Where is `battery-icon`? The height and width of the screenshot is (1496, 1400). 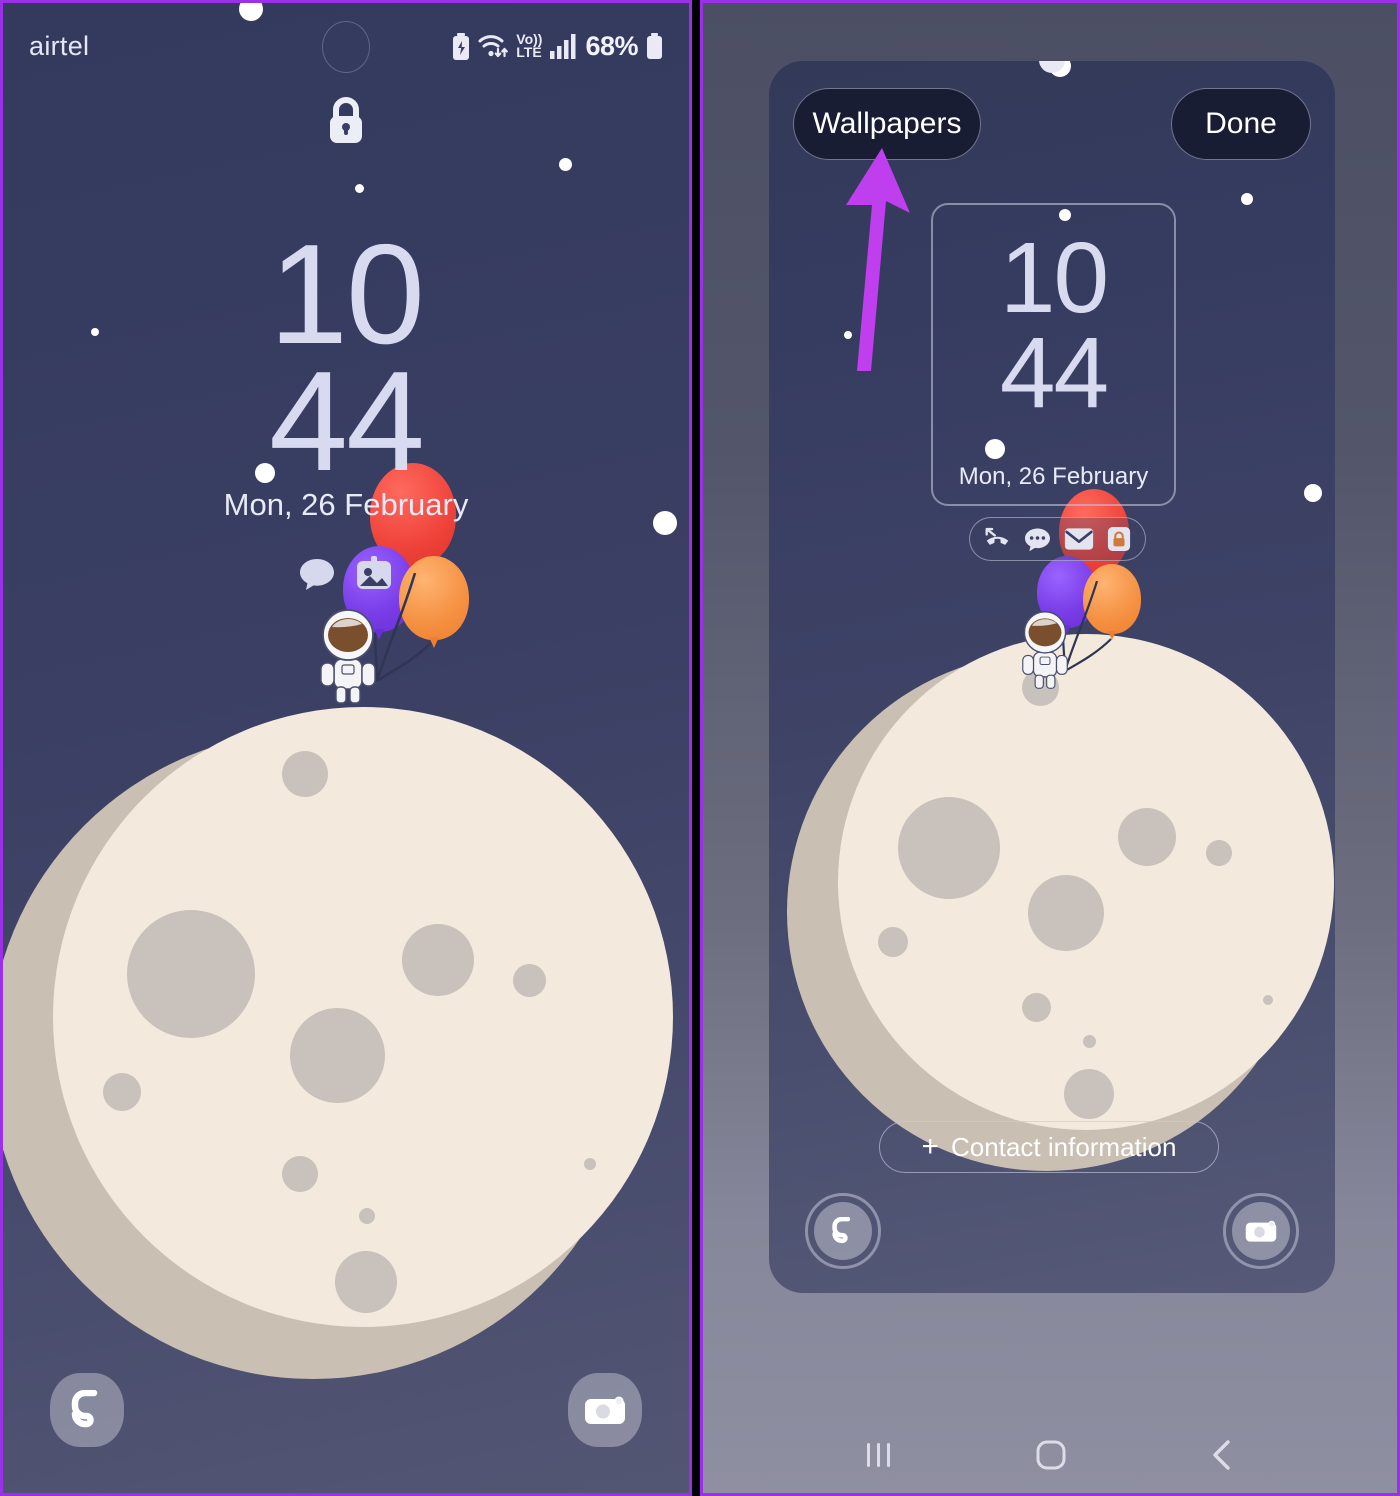
battery-icon is located at coordinates (654, 46).